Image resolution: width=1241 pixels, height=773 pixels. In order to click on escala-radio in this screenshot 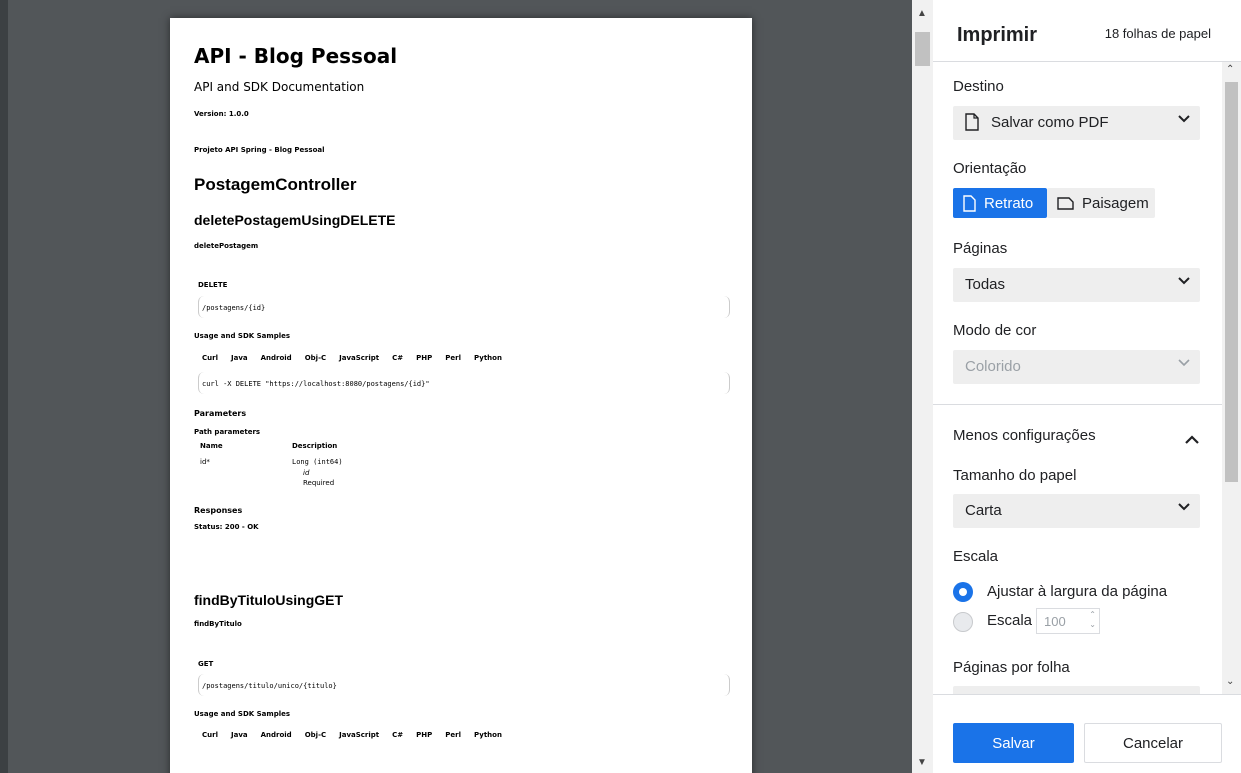, I will do `click(963, 622)`.